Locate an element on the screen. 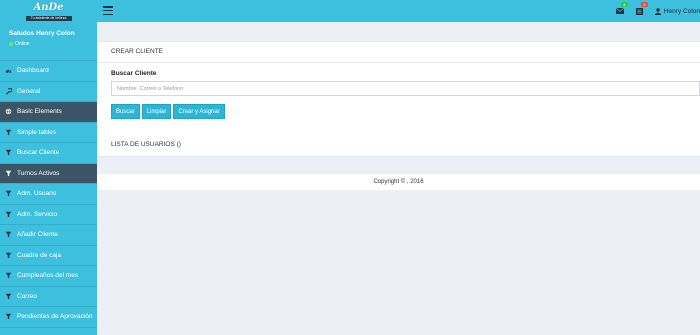 This screenshot has height=335, width=700. sidebar-item-label: Correo is located at coordinates (27, 296).